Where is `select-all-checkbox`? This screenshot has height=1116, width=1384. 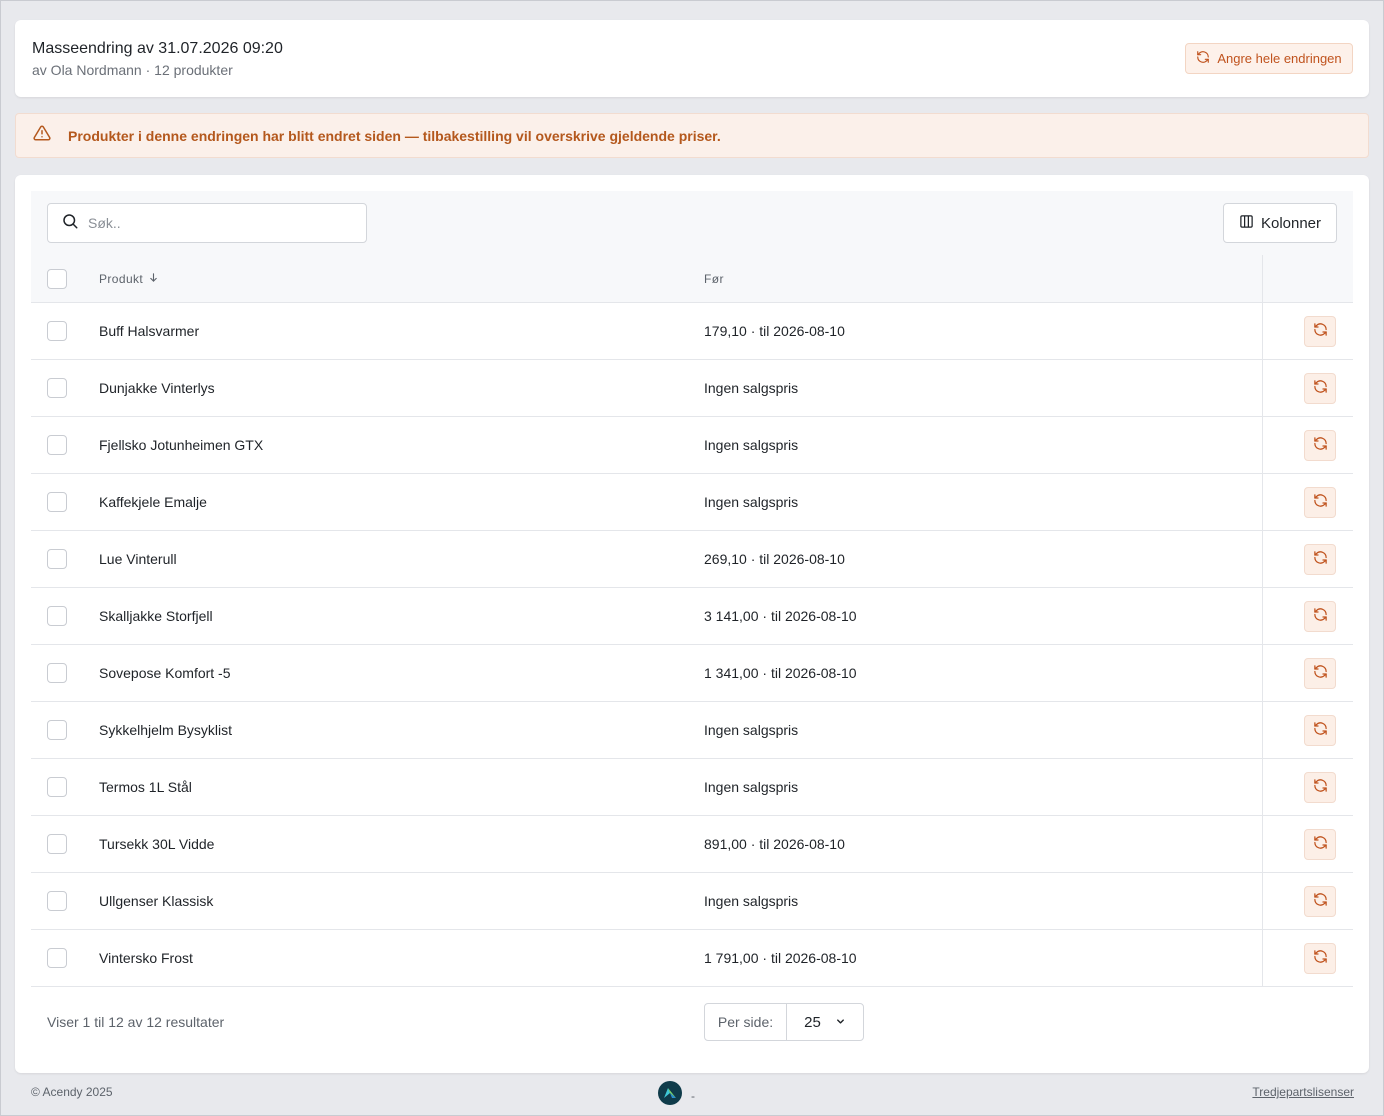
select-all-checkbox is located at coordinates (57, 279).